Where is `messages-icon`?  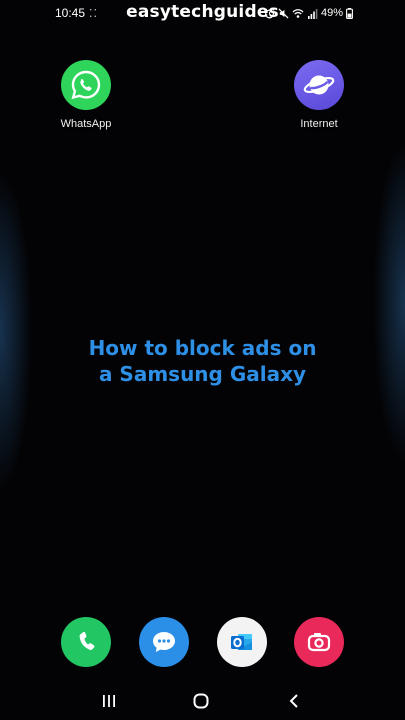 messages-icon is located at coordinates (164, 642).